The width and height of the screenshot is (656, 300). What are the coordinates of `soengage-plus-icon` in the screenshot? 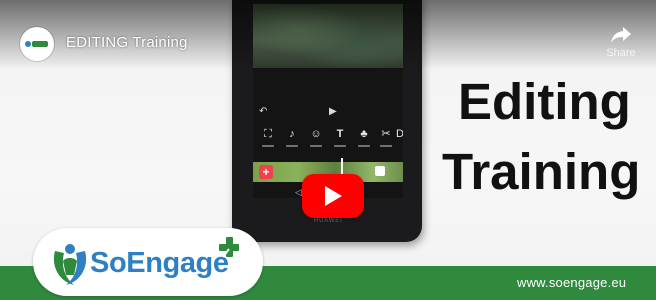 It's located at (229, 247).